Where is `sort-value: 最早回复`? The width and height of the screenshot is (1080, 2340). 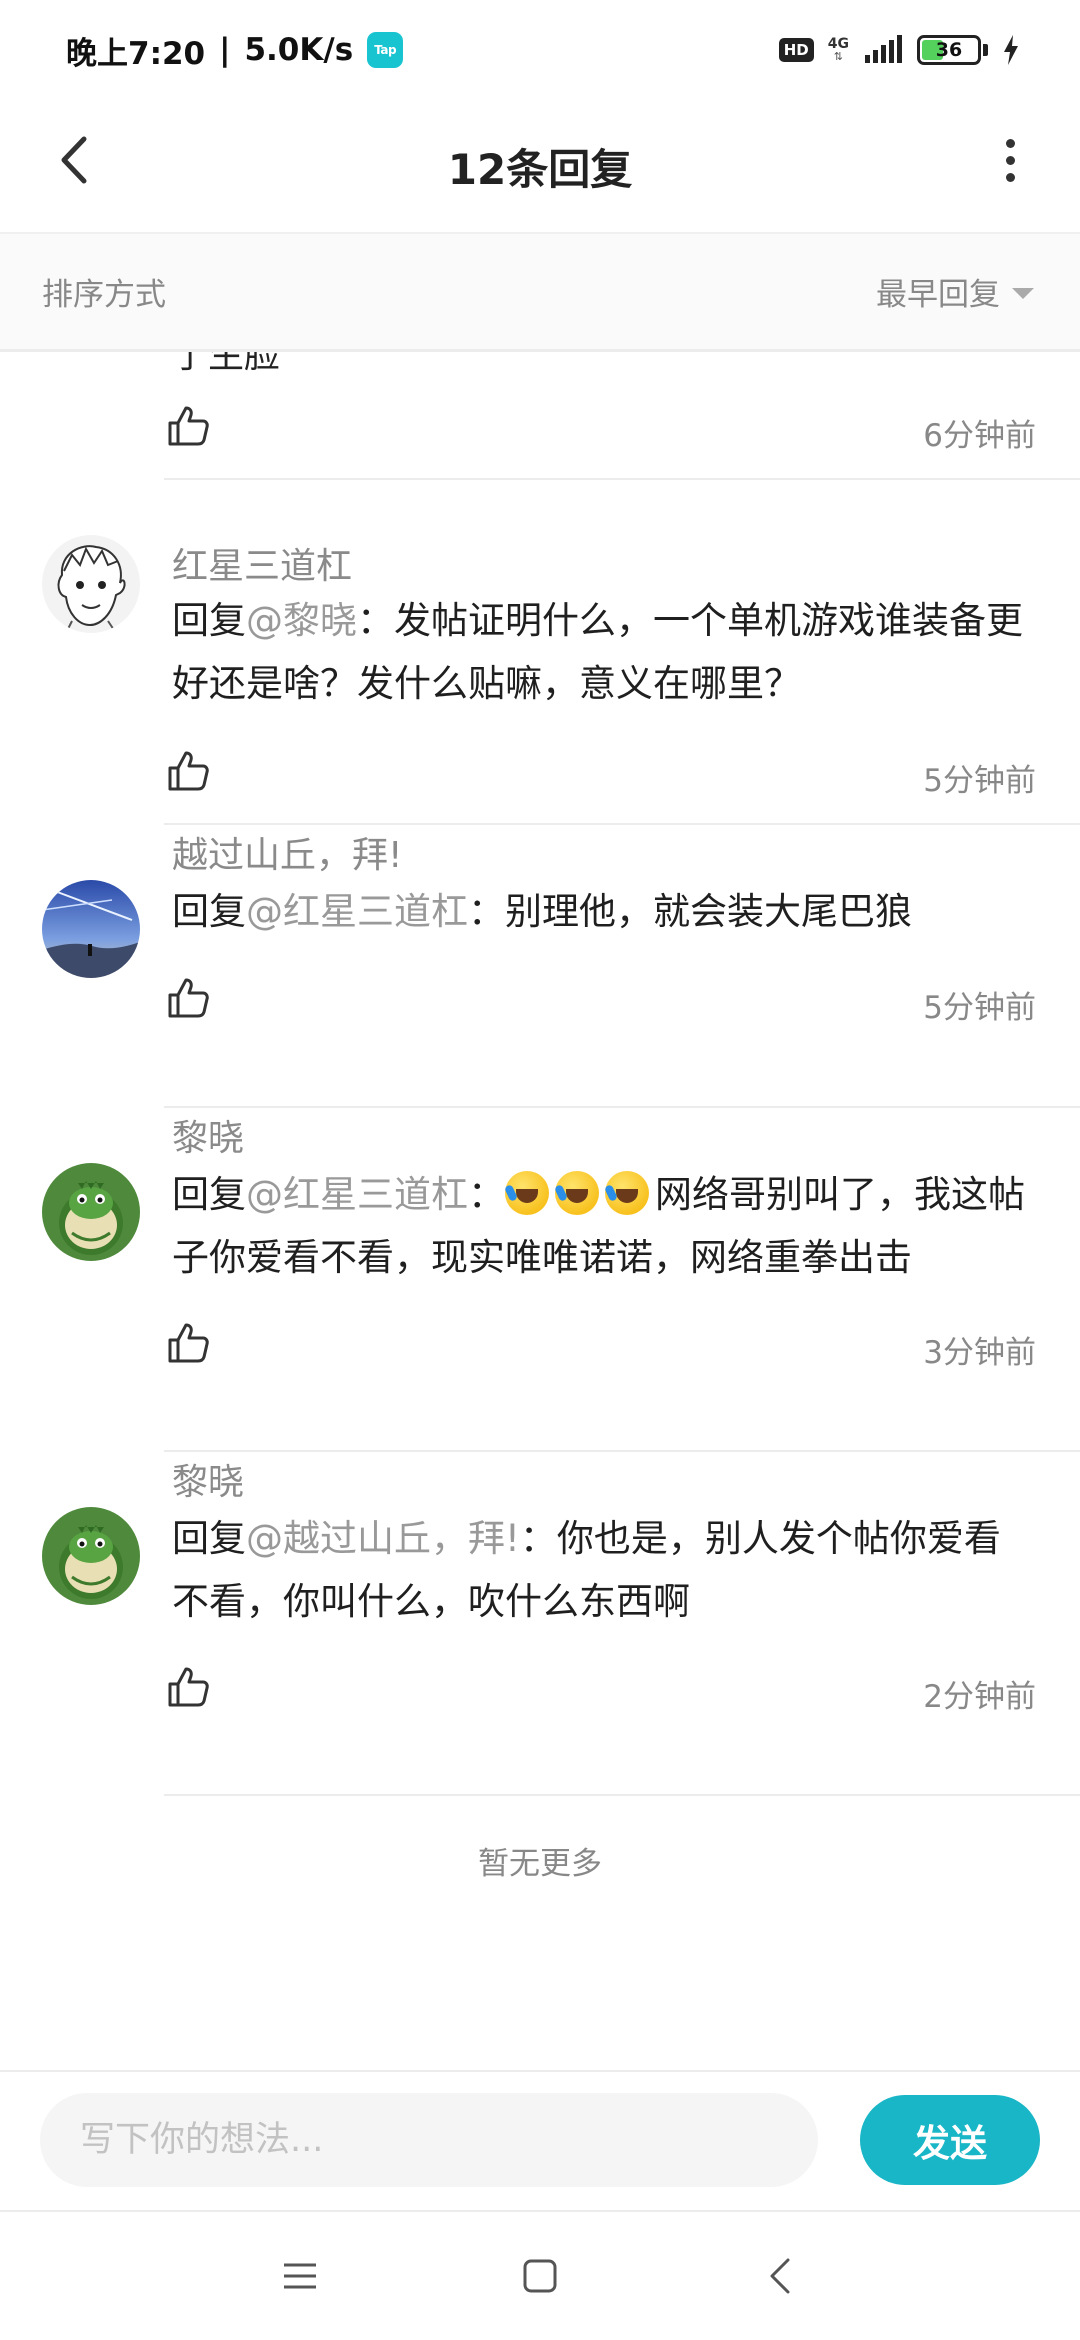 sort-value: 最早回复 is located at coordinates (938, 295).